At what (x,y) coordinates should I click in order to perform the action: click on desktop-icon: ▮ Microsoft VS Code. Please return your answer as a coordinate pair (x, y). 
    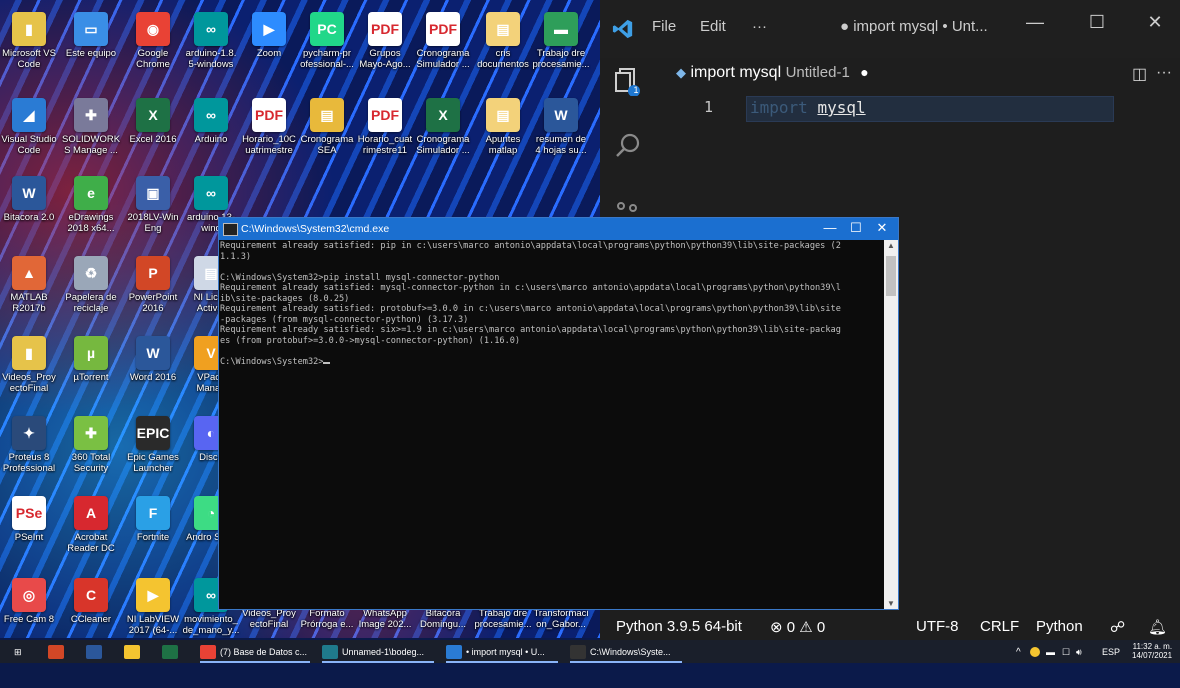
    Looking at the image, I should click on (29, 48).